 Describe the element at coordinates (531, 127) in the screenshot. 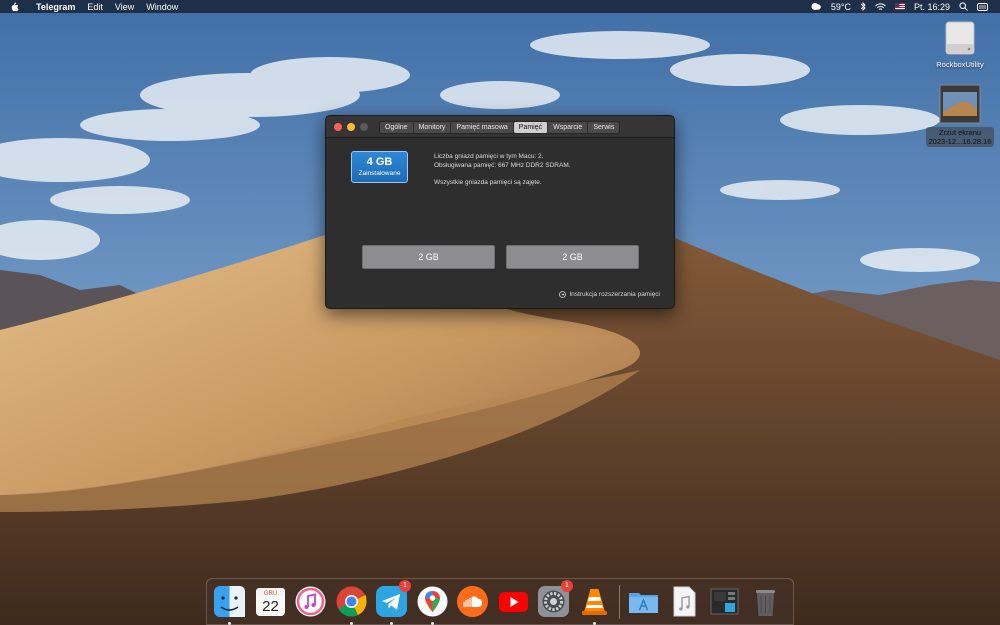

I see `tab-memory: Pamięć` at that location.